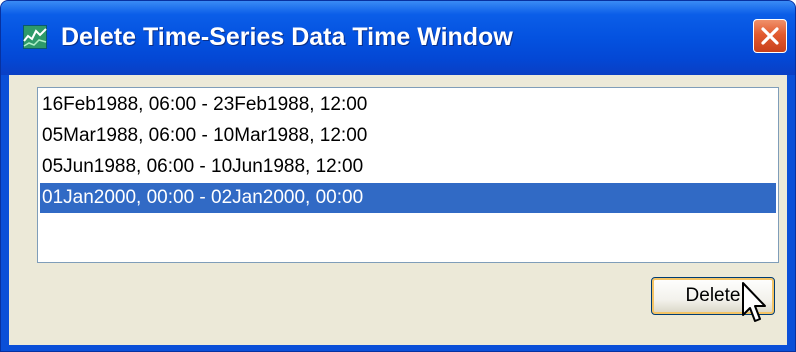 Image resolution: width=796 pixels, height=352 pixels. Describe the element at coordinates (287, 37) in the screenshot. I see `window-title: Delete Time-Series Data Time Window` at that location.